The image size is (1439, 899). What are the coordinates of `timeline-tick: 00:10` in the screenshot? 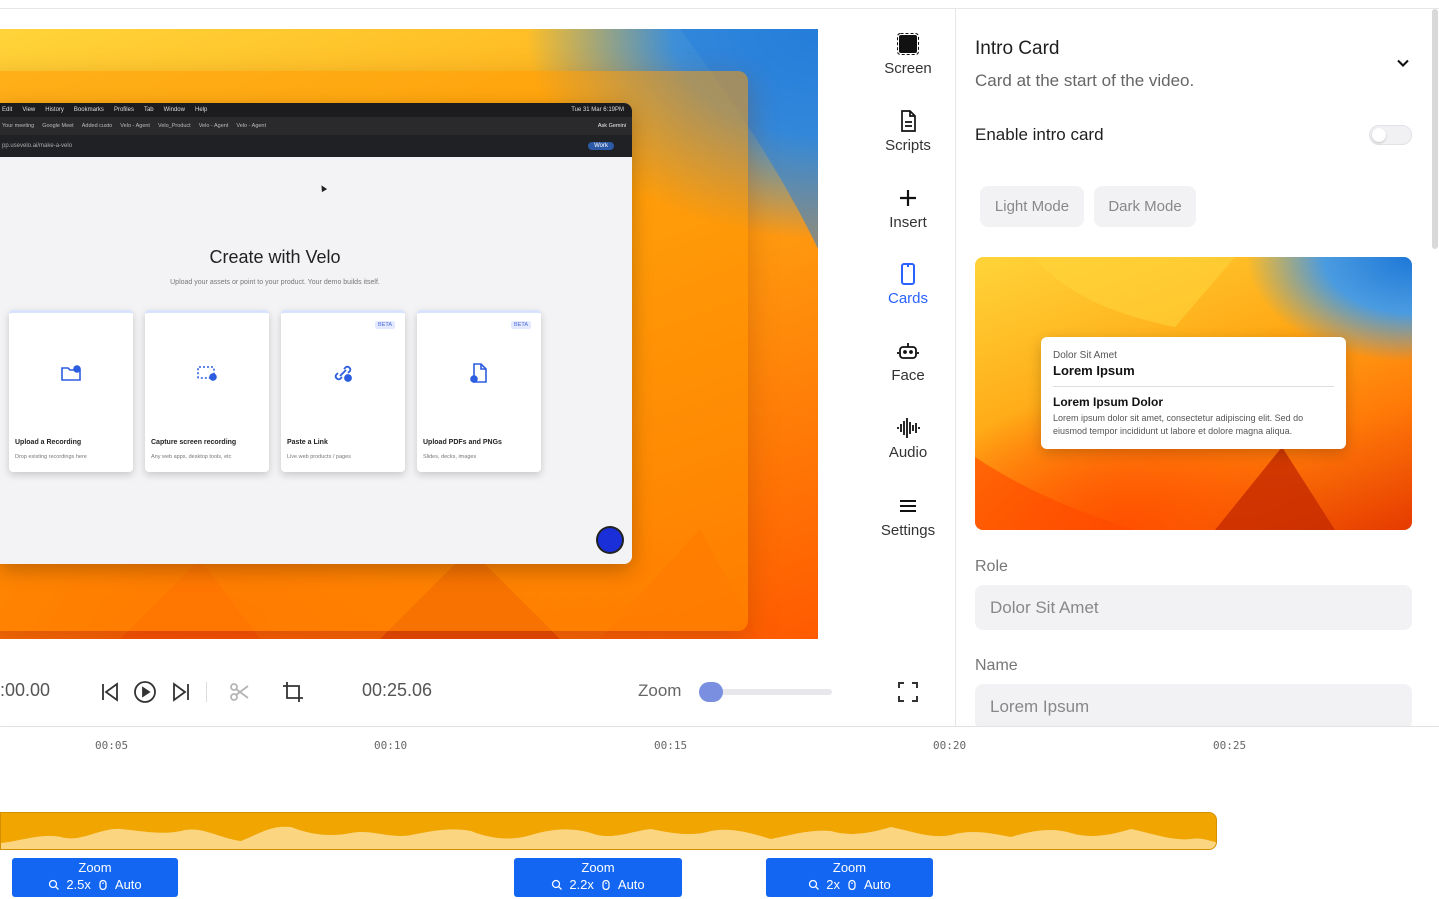 It's located at (391, 745).